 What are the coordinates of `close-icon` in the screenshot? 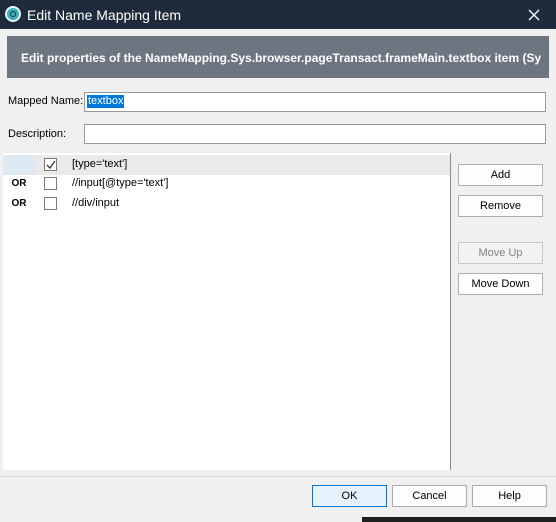 It's located at (534, 14).